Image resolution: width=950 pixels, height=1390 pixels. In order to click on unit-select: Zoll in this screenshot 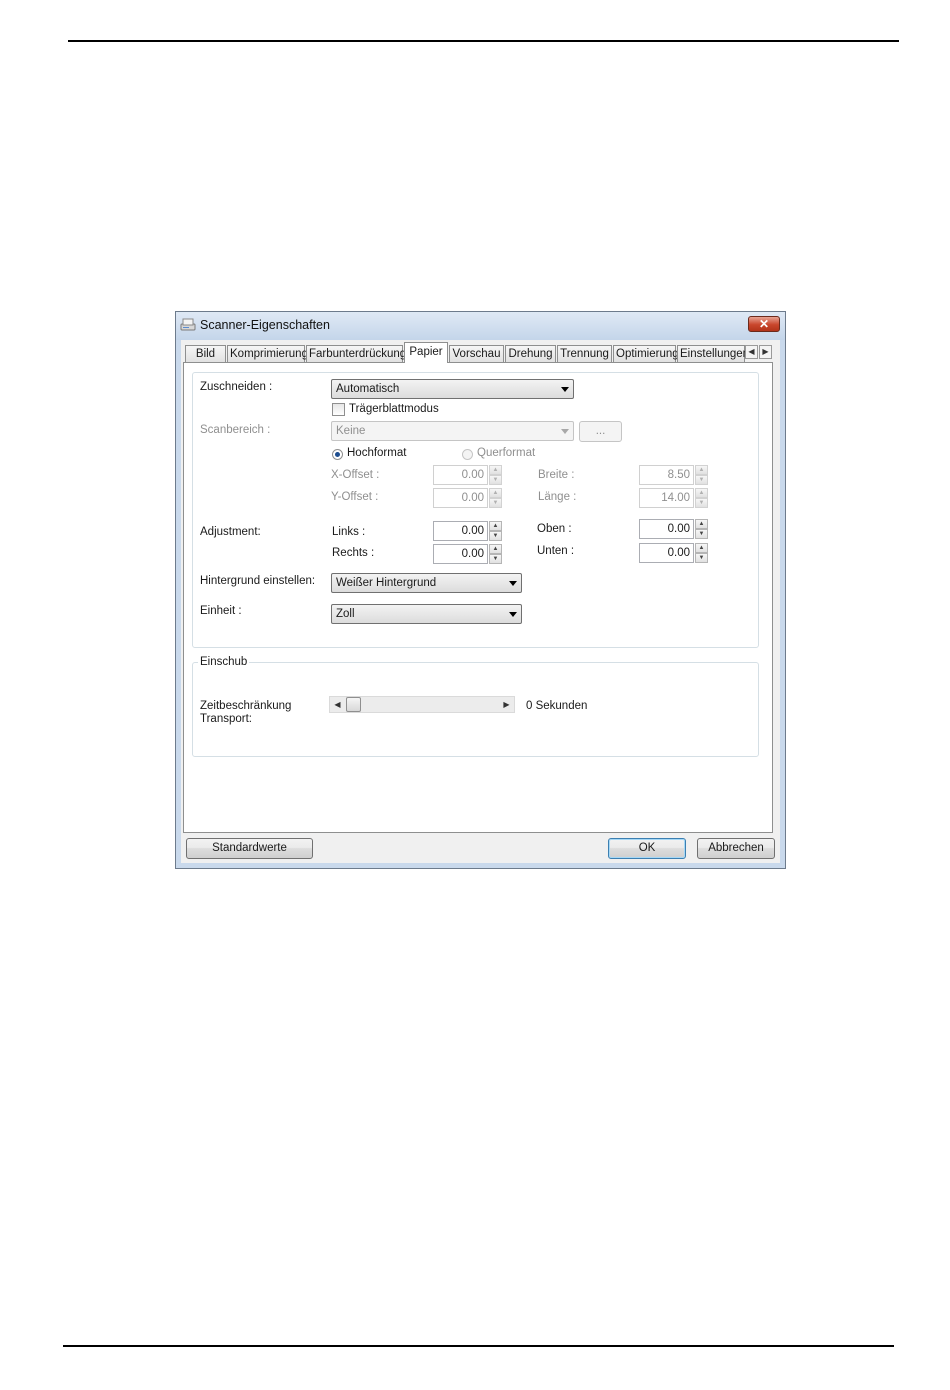, I will do `click(426, 614)`.